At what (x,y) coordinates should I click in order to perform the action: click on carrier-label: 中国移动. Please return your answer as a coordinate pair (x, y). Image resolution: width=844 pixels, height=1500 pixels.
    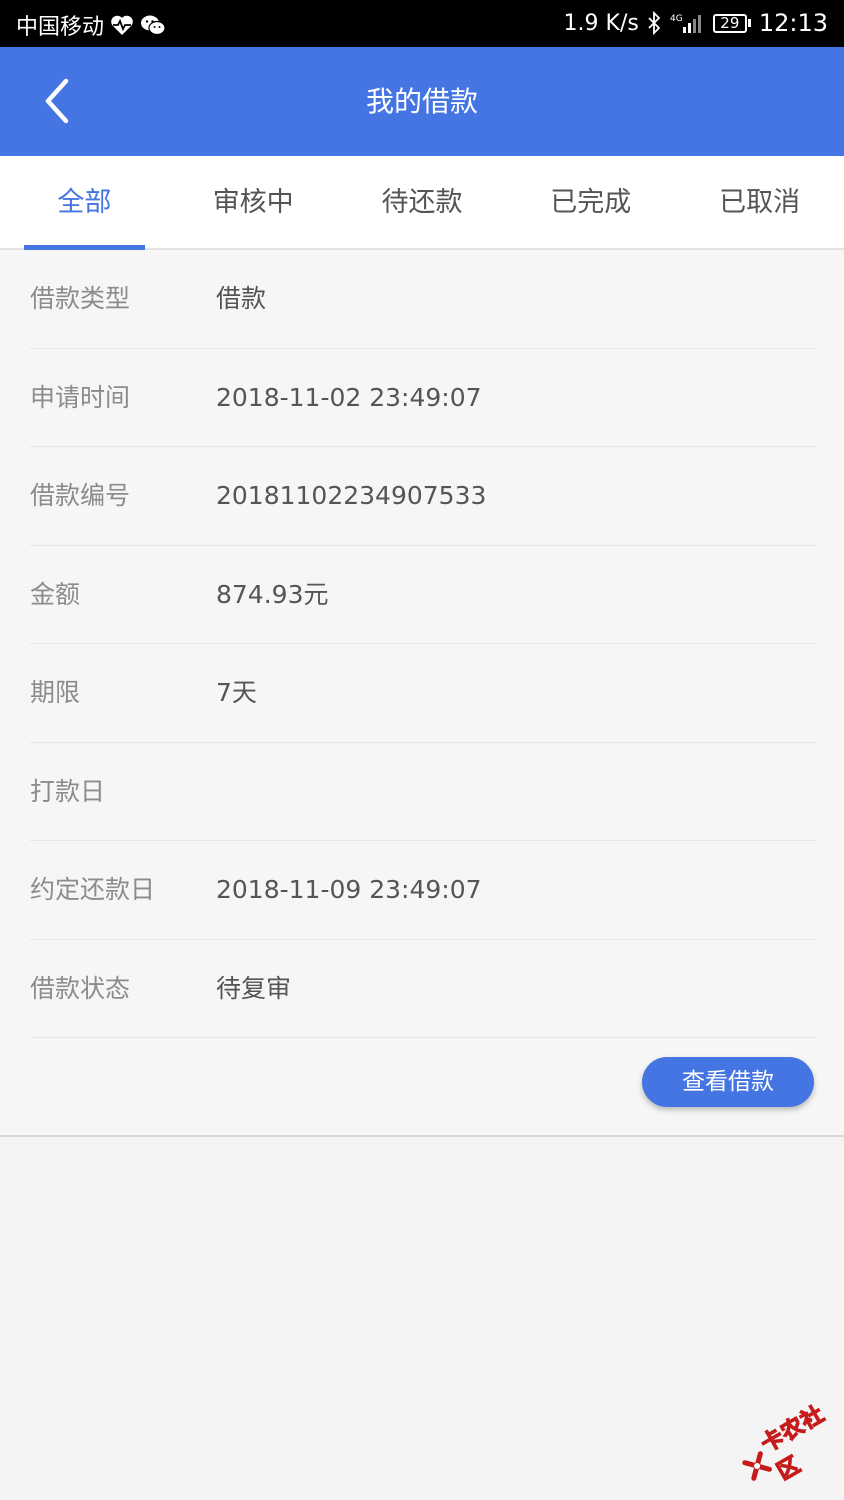
    Looking at the image, I should click on (60, 27).